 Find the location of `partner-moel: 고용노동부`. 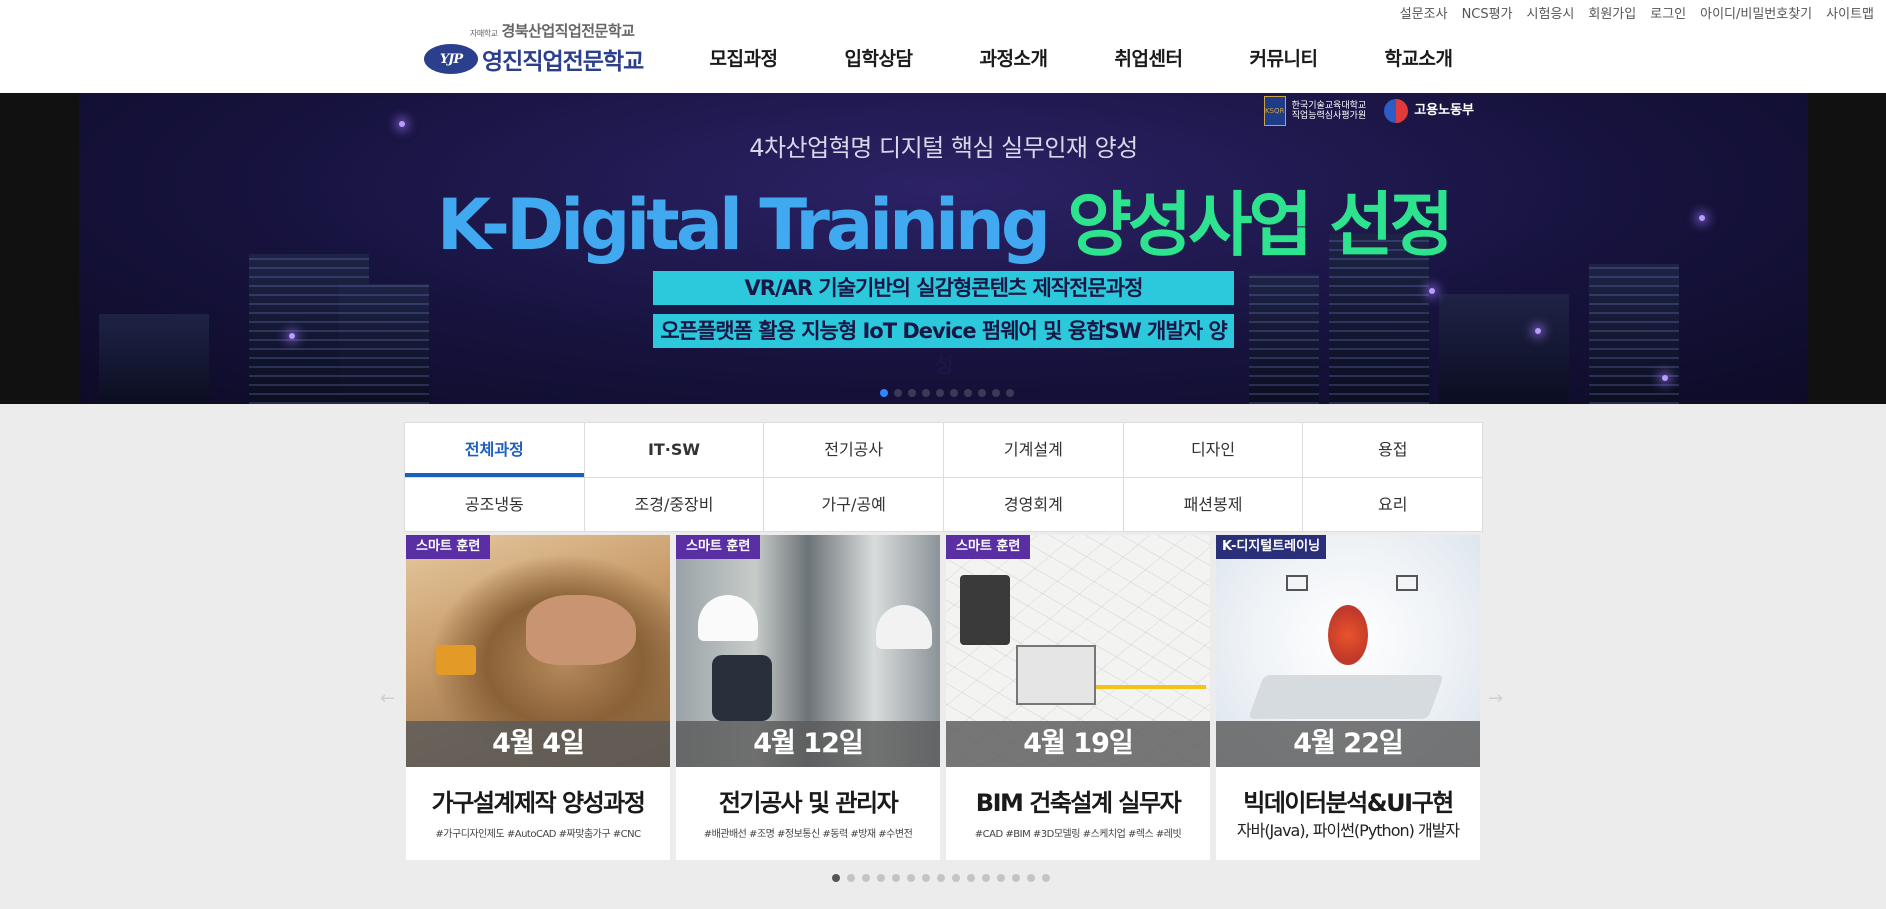

partner-moel: 고용노동부 is located at coordinates (1429, 111).